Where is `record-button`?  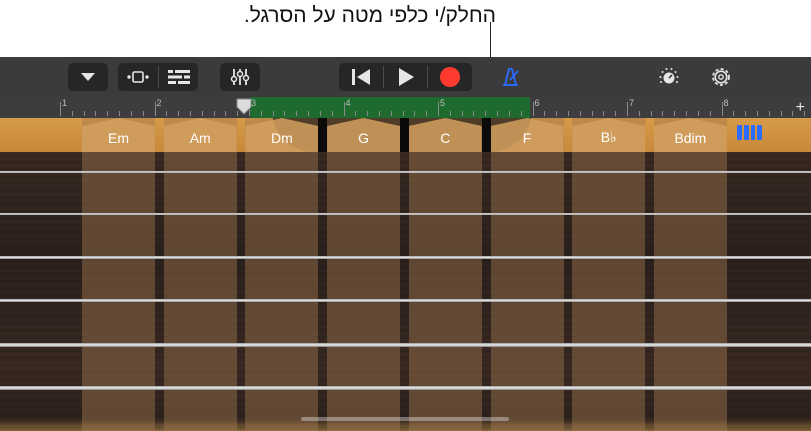 record-button is located at coordinates (450, 77).